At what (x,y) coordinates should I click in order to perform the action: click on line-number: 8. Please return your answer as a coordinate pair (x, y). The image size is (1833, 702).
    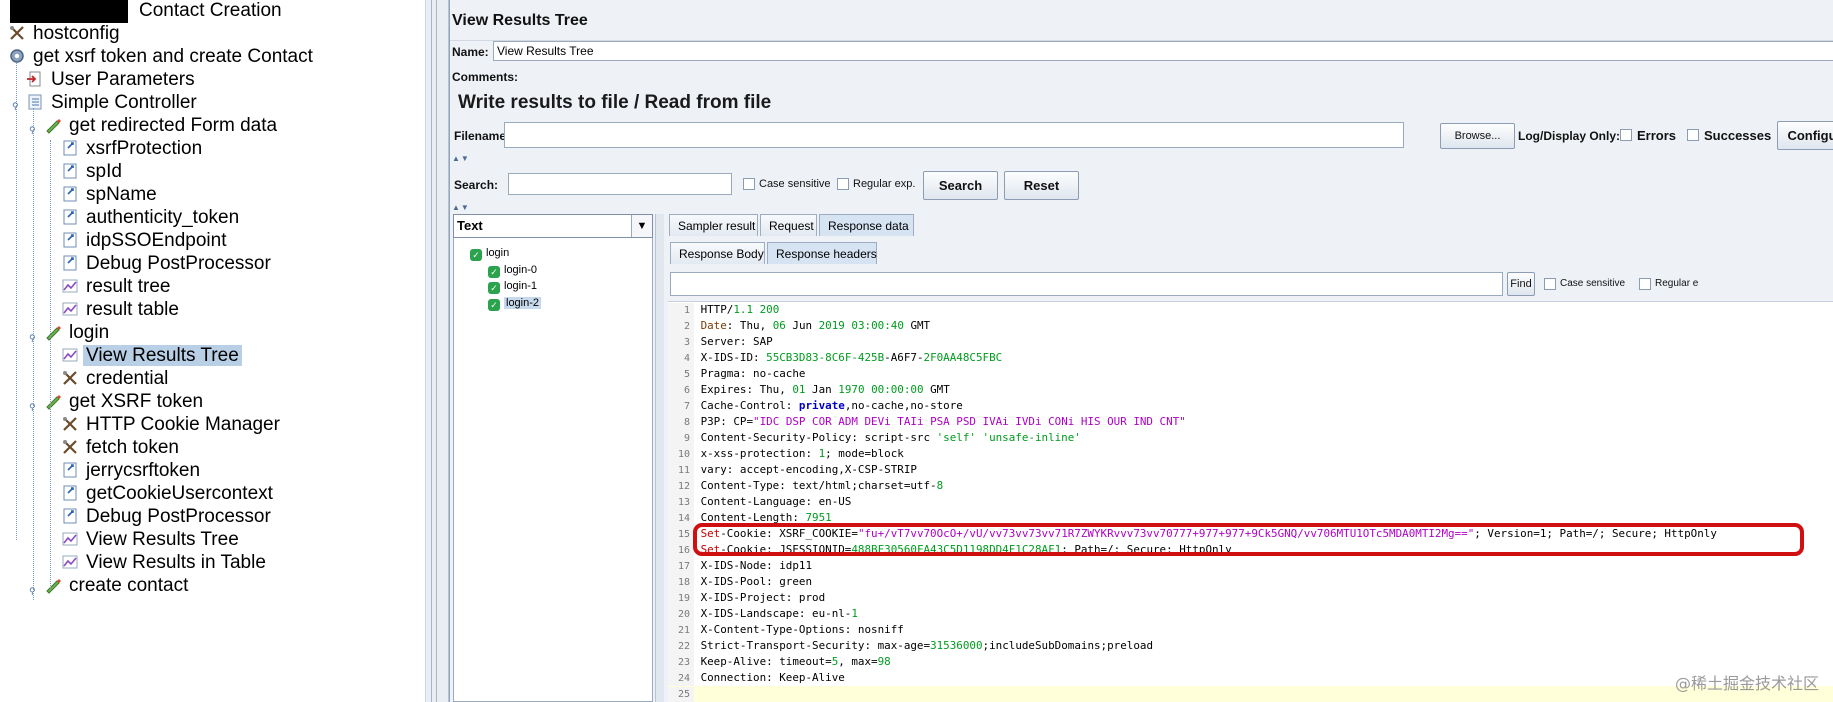
    Looking at the image, I should click on (681, 423).